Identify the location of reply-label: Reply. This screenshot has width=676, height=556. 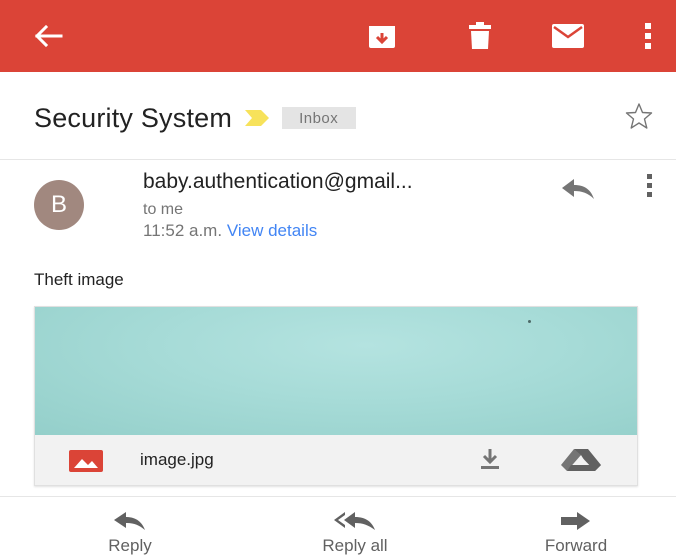
(130, 545).